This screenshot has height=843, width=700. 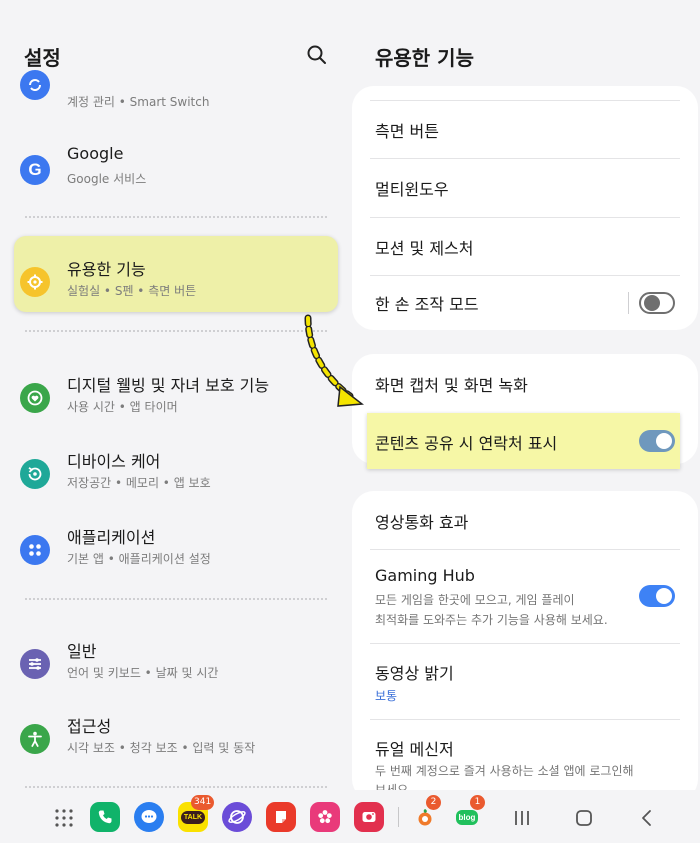 I want to click on accessibility-icon, so click(x=35, y=739).